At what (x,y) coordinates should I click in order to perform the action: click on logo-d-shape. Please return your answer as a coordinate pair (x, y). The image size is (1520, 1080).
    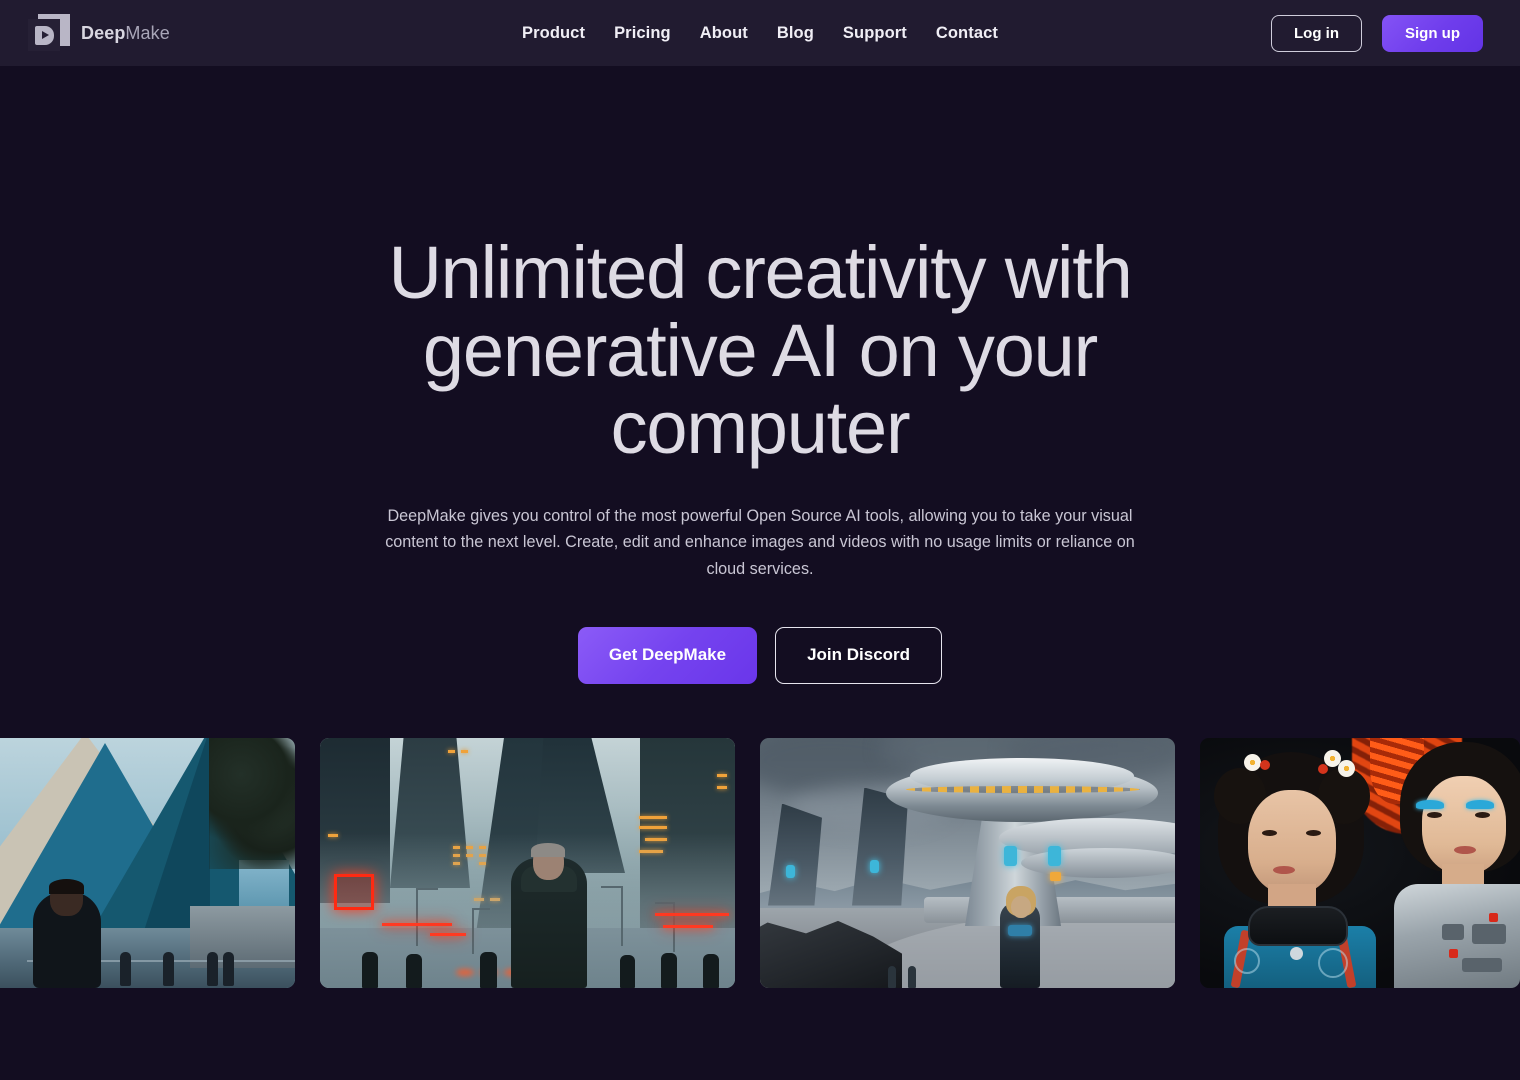
    Looking at the image, I should click on (44, 35).